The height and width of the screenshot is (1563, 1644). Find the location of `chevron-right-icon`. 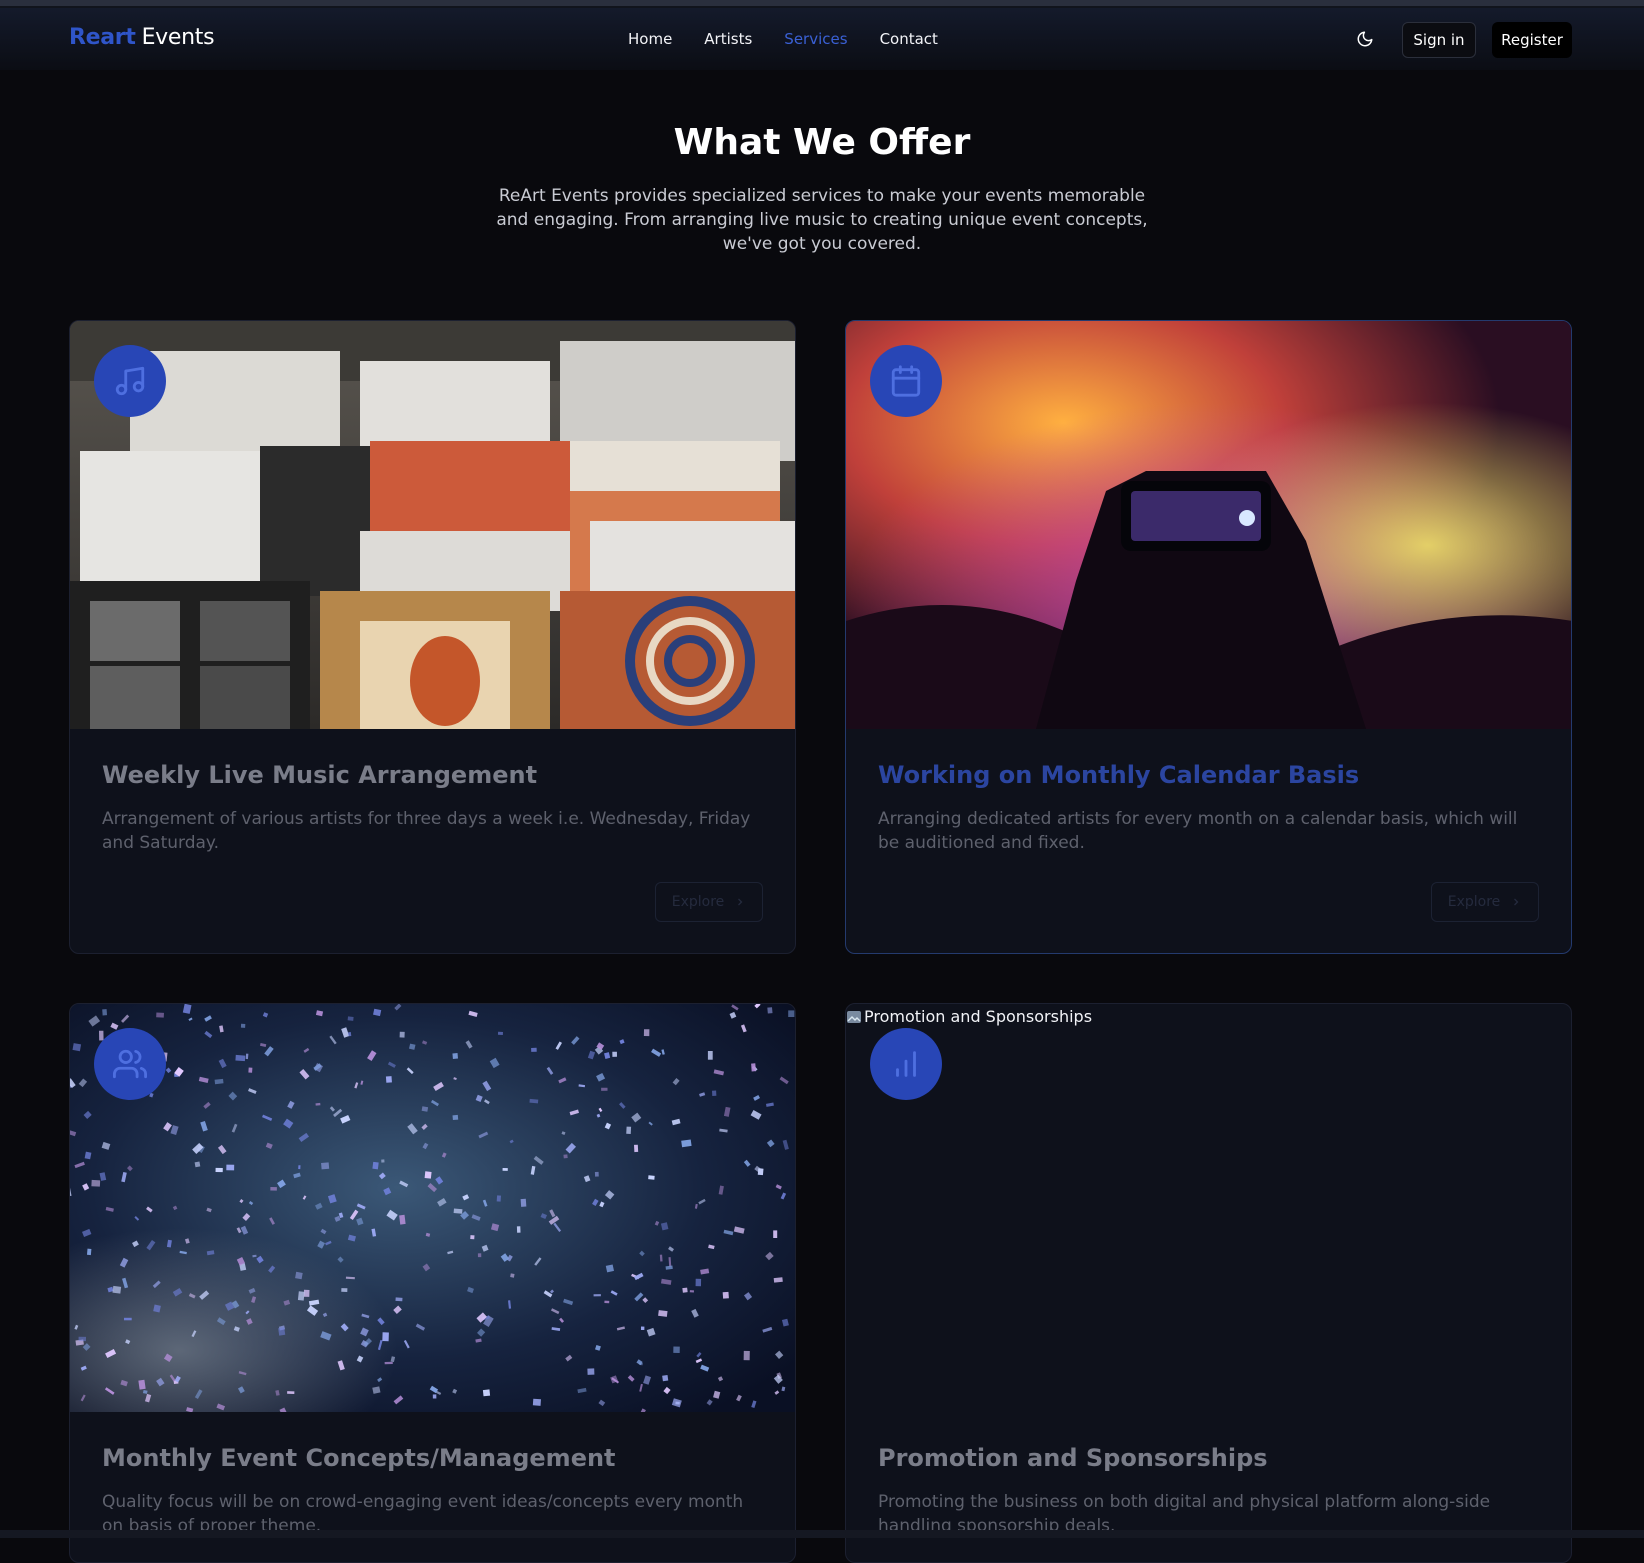

chevron-right-icon is located at coordinates (740, 902).